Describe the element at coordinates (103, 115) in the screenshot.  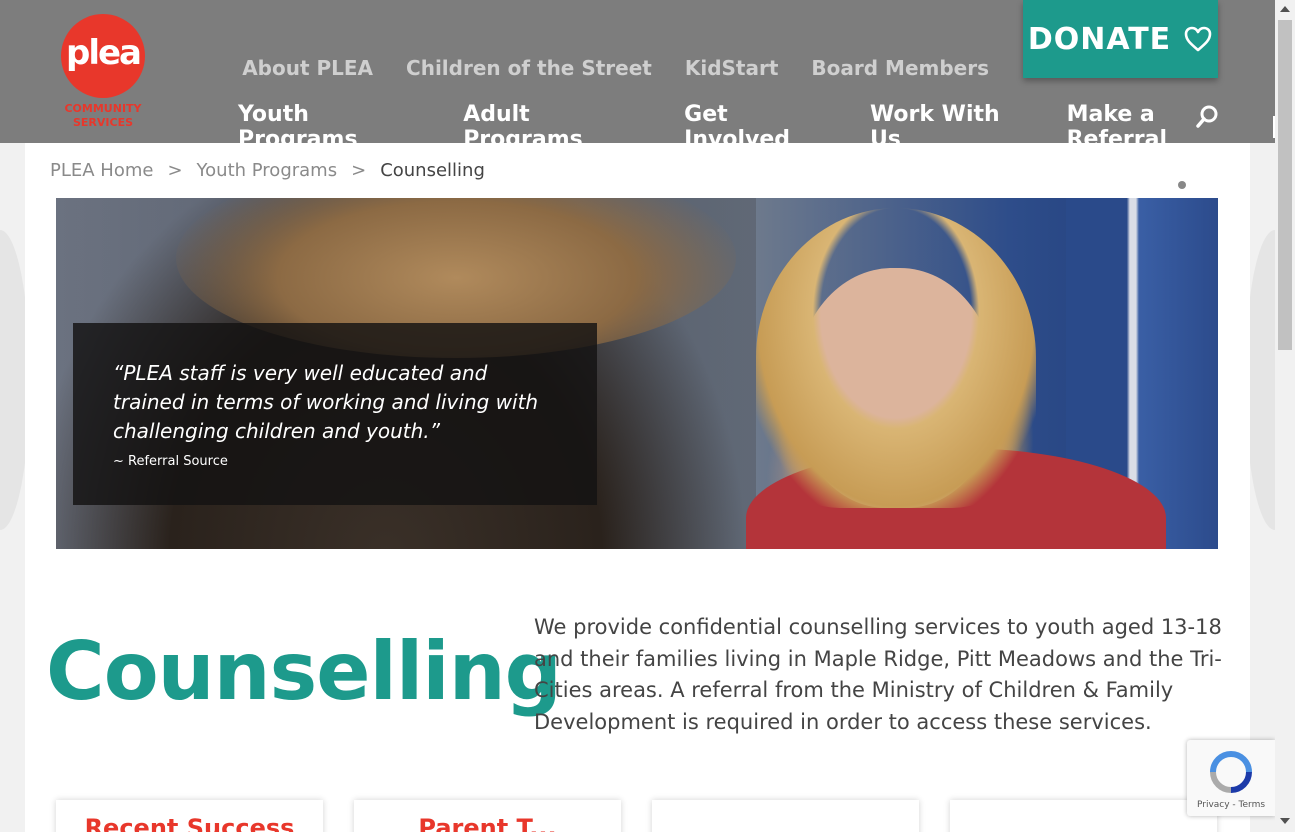
I see `logo-subtitle: COMMUNITY SERVICES` at that location.